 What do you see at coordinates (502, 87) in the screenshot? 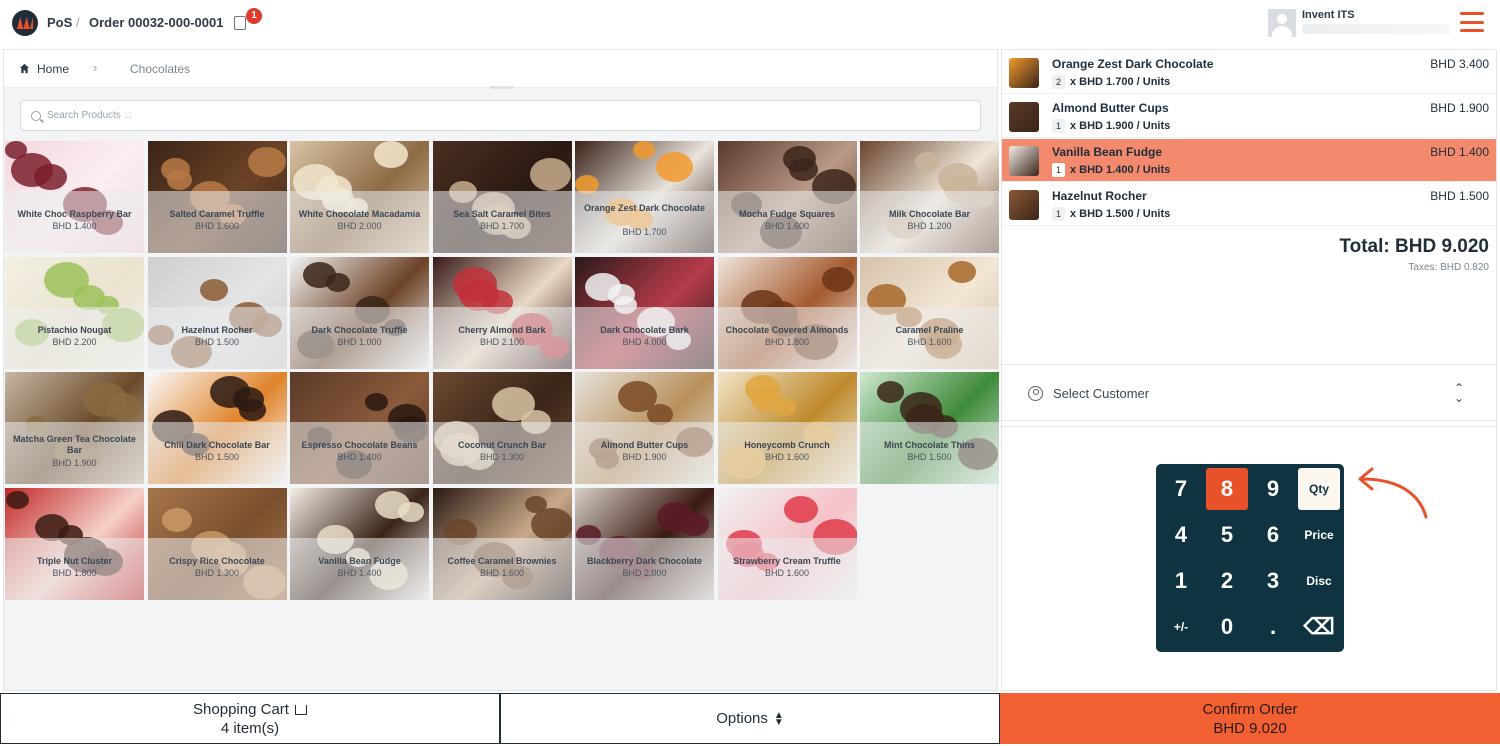
I see `drag-handle` at bounding box center [502, 87].